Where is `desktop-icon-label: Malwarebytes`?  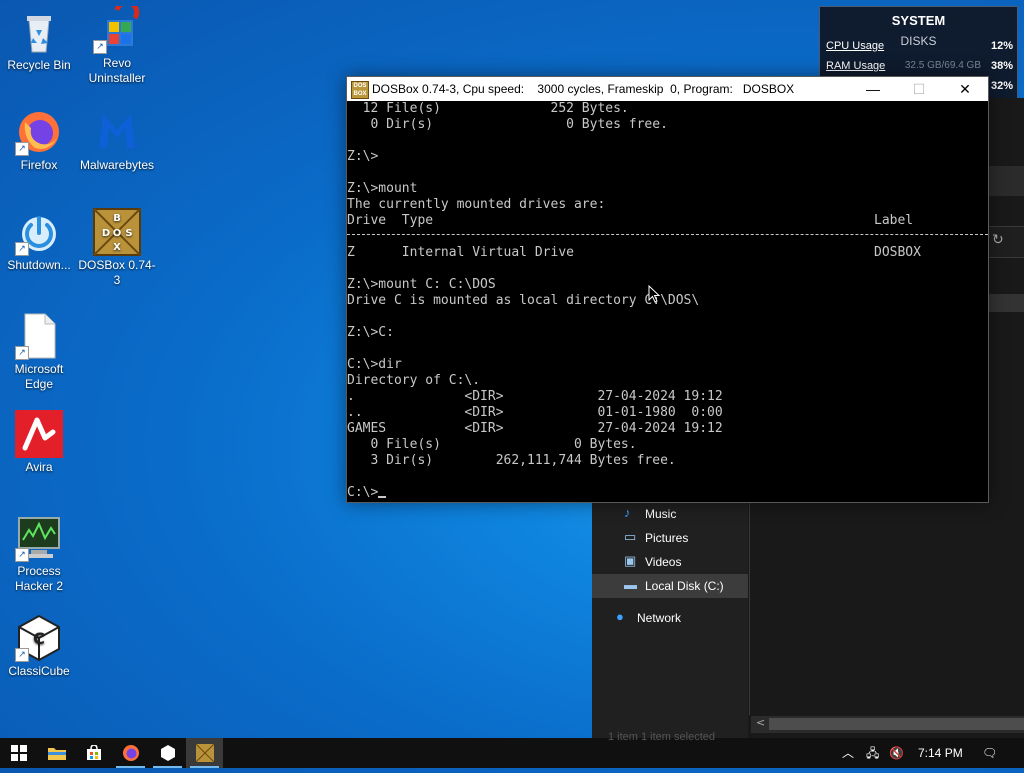 desktop-icon-label: Malwarebytes is located at coordinates (117, 165).